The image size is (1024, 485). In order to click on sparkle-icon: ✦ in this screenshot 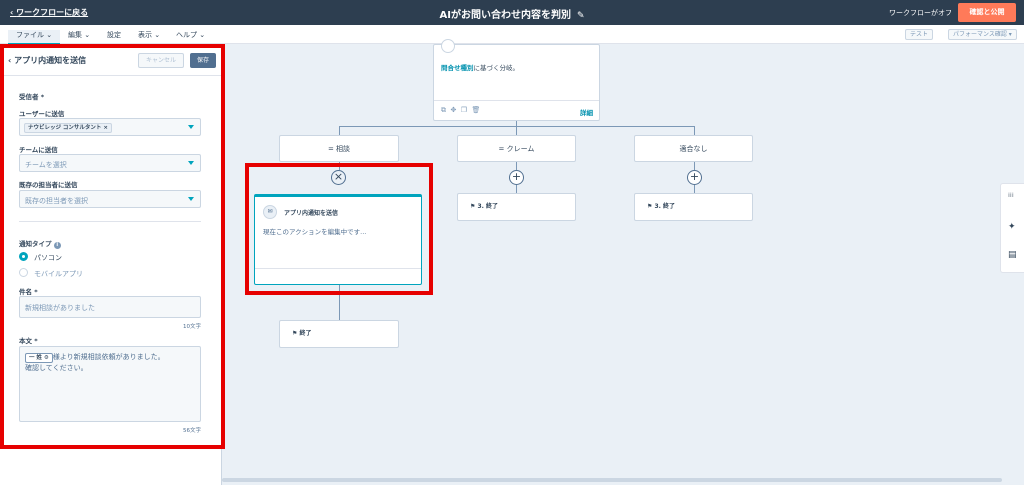, I will do `click(1012, 227)`.